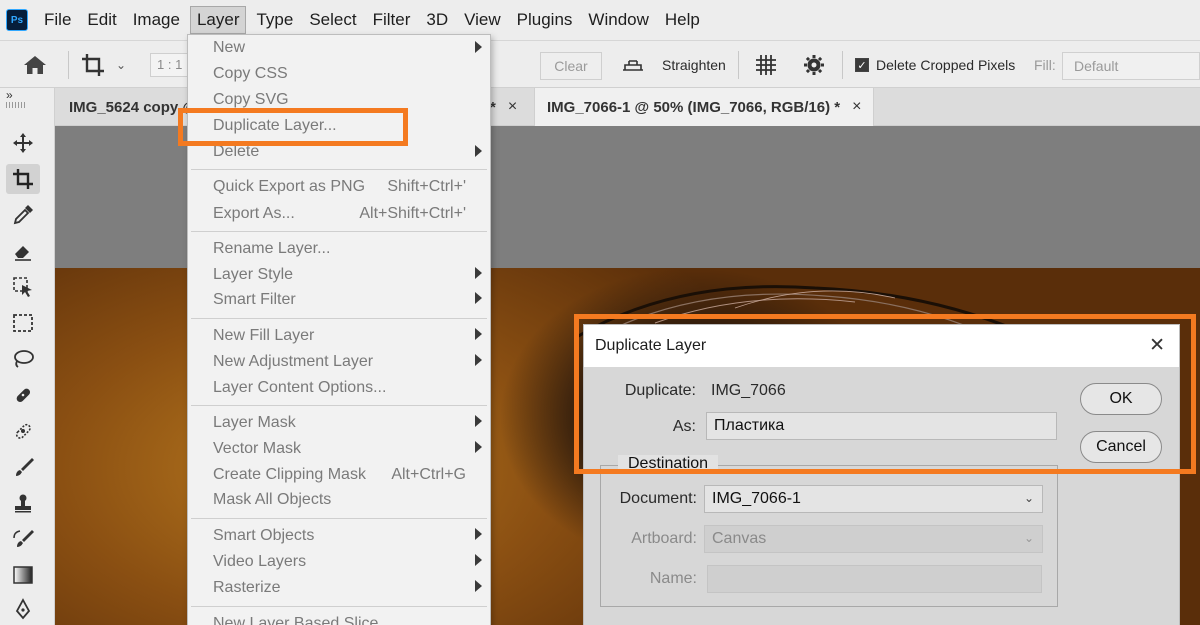 The image size is (1200, 625). I want to click on brush-tool-icon, so click(23, 467).